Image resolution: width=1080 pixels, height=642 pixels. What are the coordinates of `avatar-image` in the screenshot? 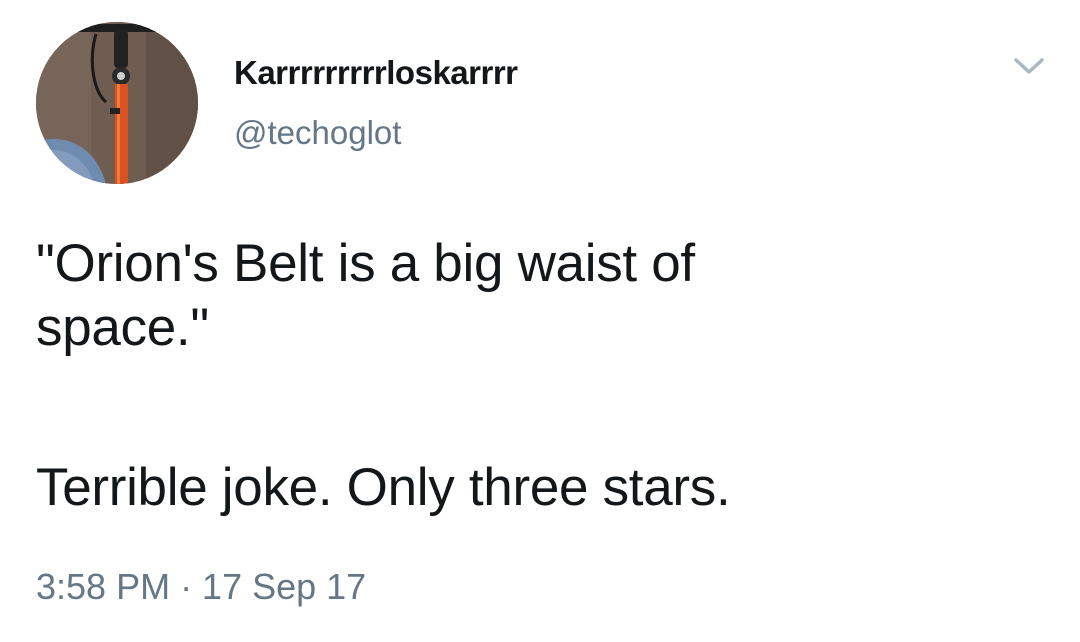 It's located at (117, 103).